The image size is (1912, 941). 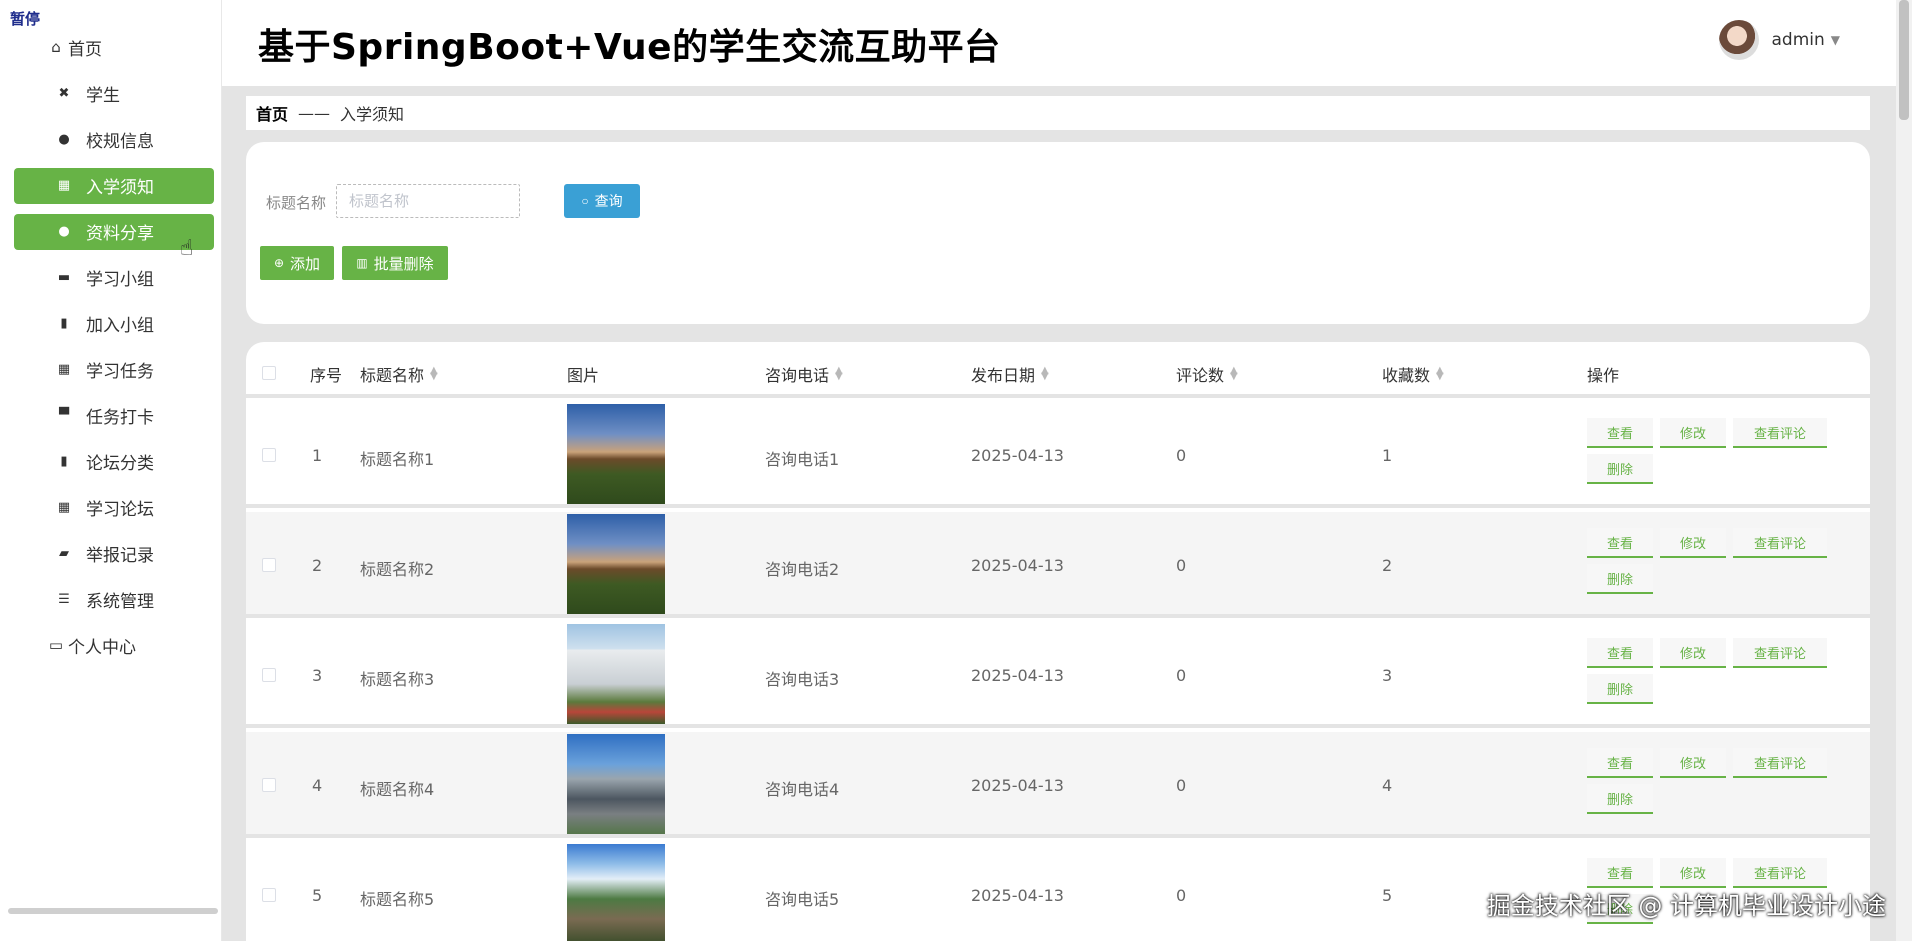 What do you see at coordinates (1387, 895) in the screenshot?
I see `row-favorites: 5` at bounding box center [1387, 895].